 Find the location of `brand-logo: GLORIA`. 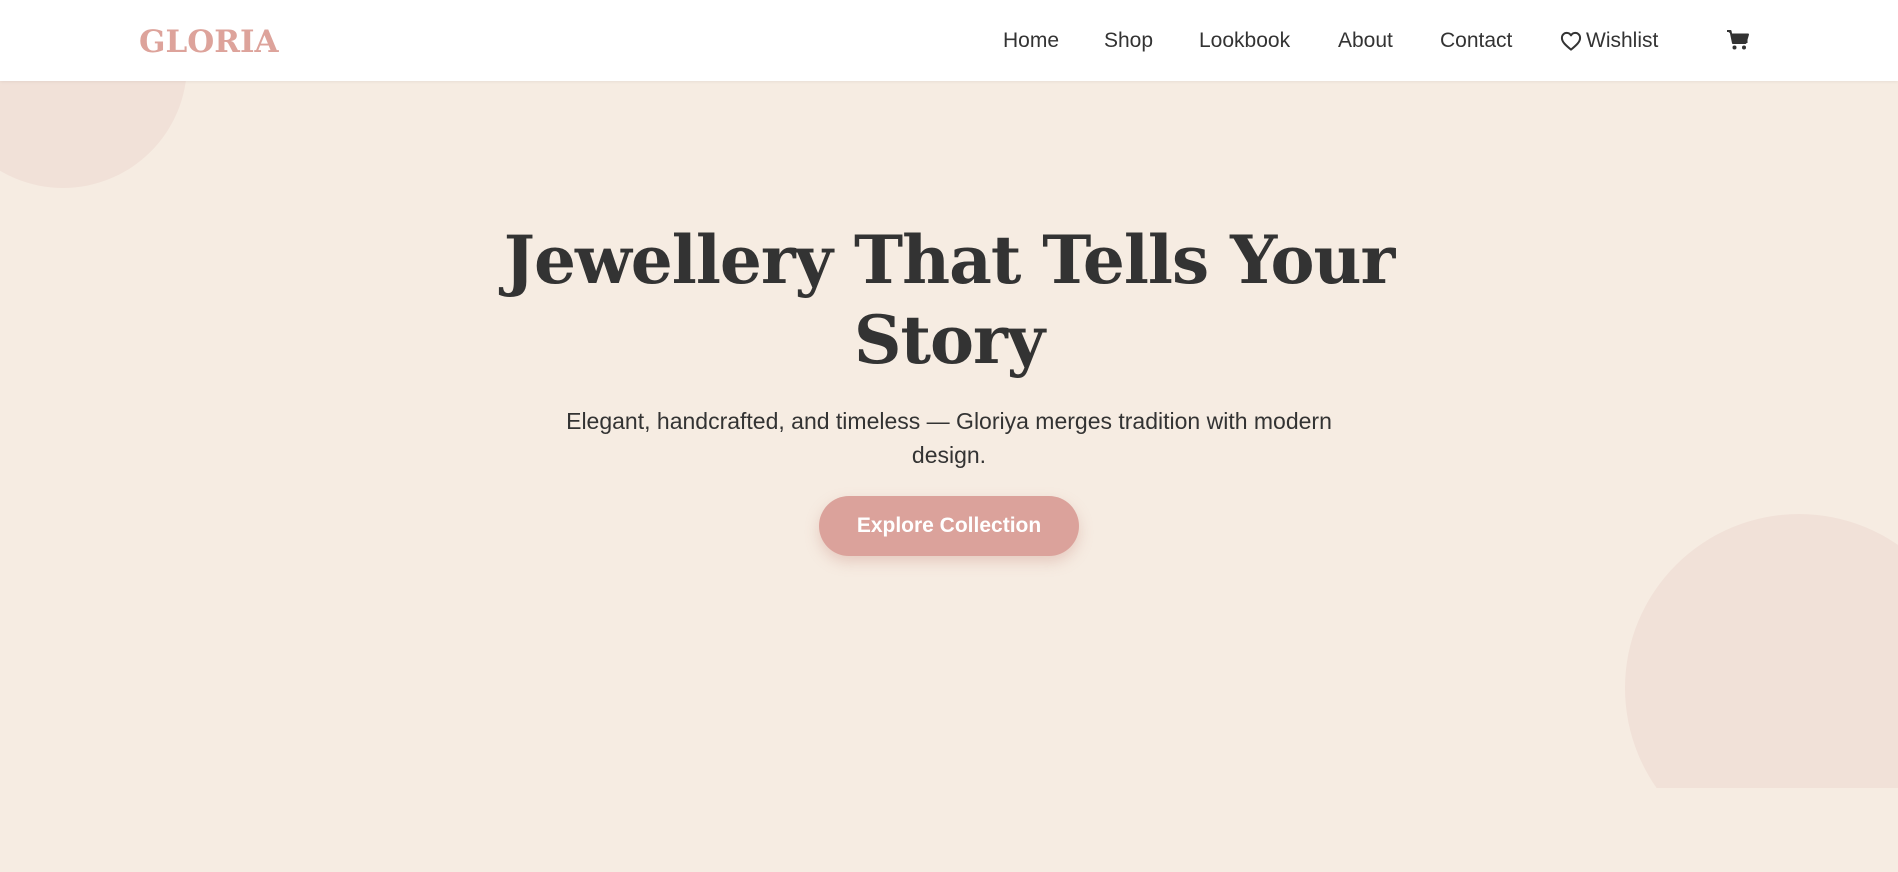

brand-logo: GLORIA is located at coordinates (209, 42).